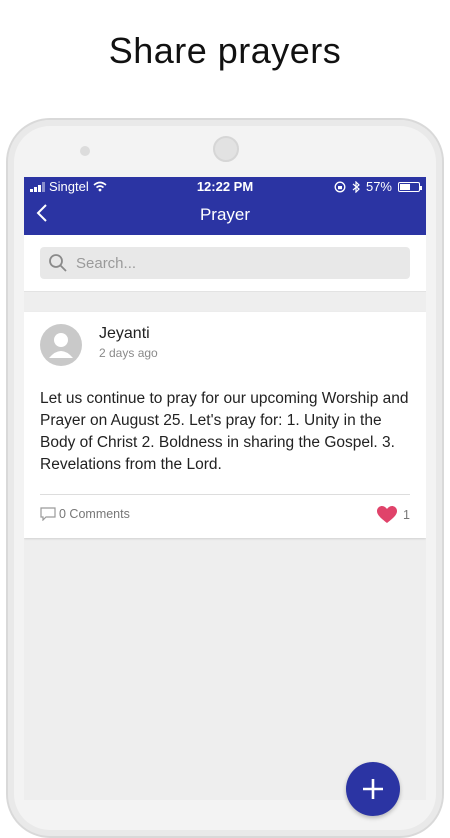 This screenshot has height=838, width=450. I want to click on avatar, so click(61, 345).